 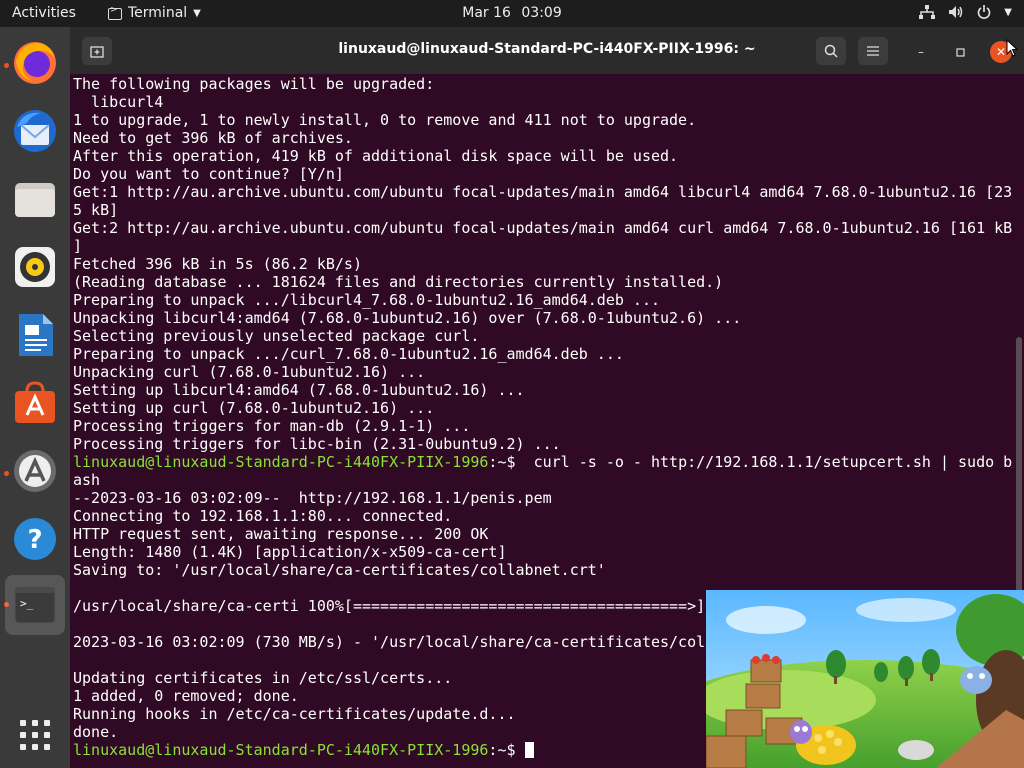 I want to click on terminal-launcher: >_, so click(x=35, y=605).